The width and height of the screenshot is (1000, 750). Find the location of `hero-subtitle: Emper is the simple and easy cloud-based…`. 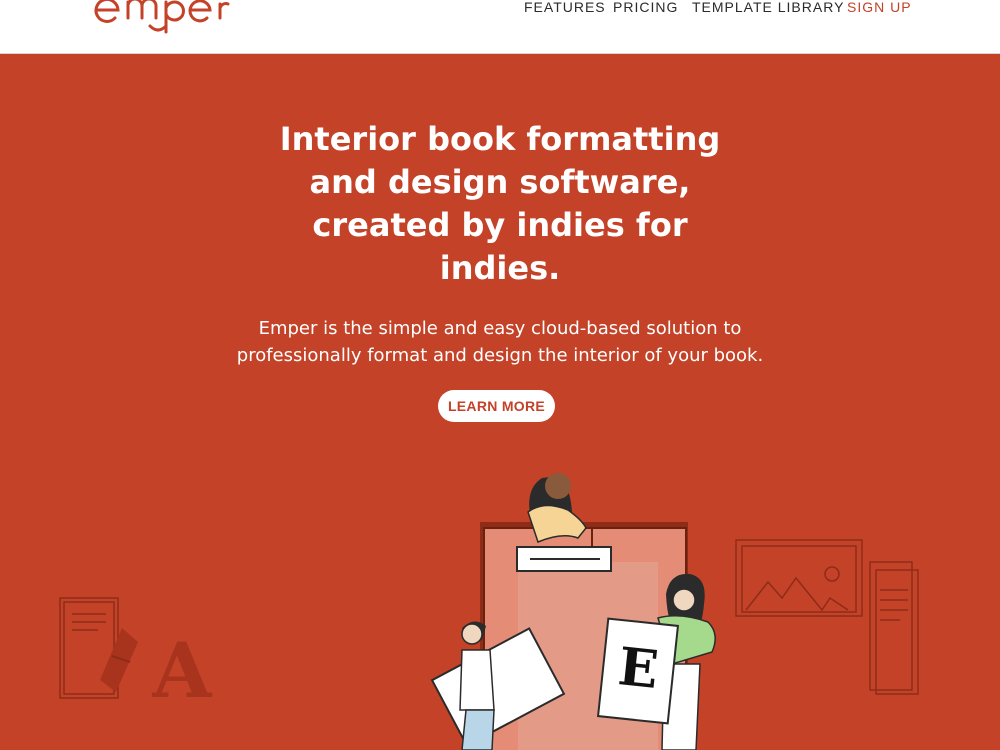

hero-subtitle: Emper is the simple and easy cloud-based… is located at coordinates (500, 342).